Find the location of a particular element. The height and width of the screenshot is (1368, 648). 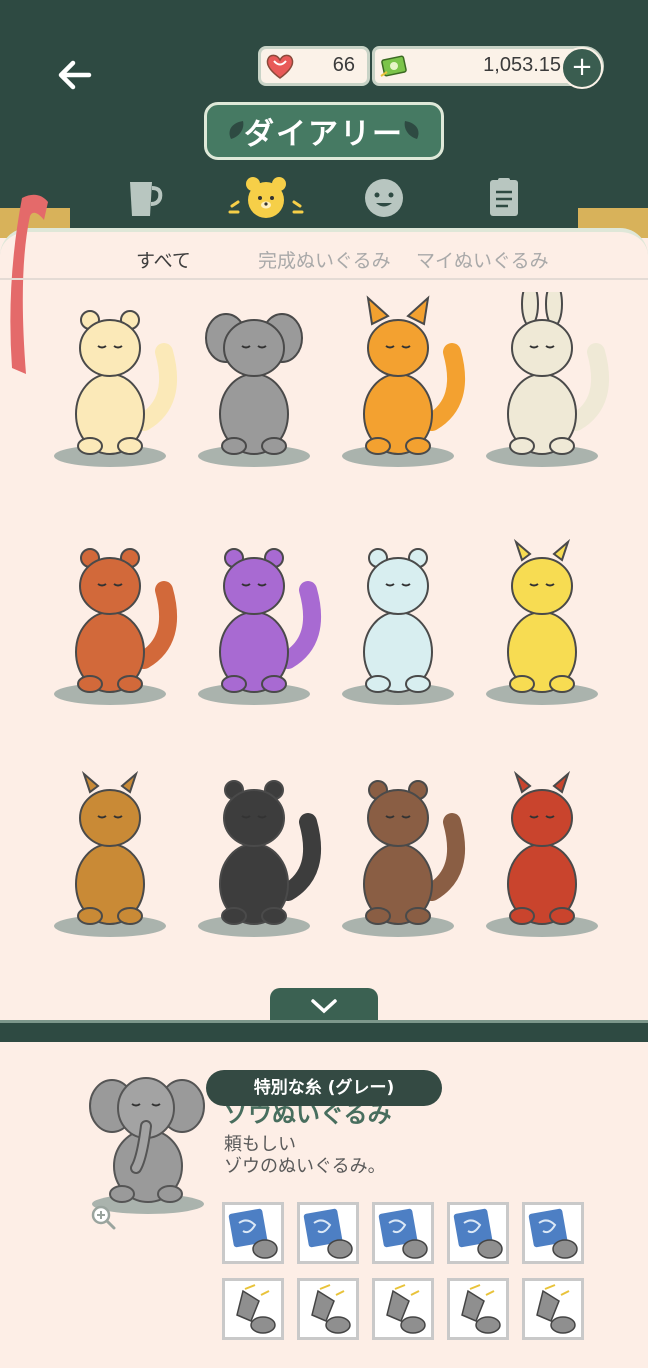

tab-bear is located at coordinates (266, 198).